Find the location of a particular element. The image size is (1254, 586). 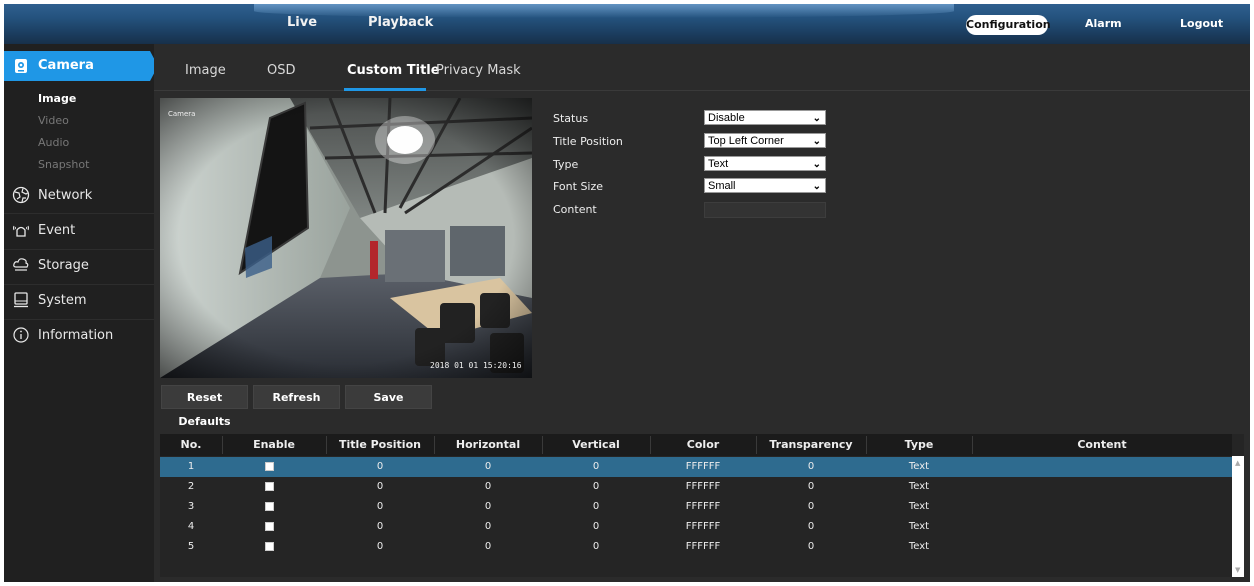

sub-tabs: Image OSD Custom Title Privacy Mask is located at coordinates (702, 67).